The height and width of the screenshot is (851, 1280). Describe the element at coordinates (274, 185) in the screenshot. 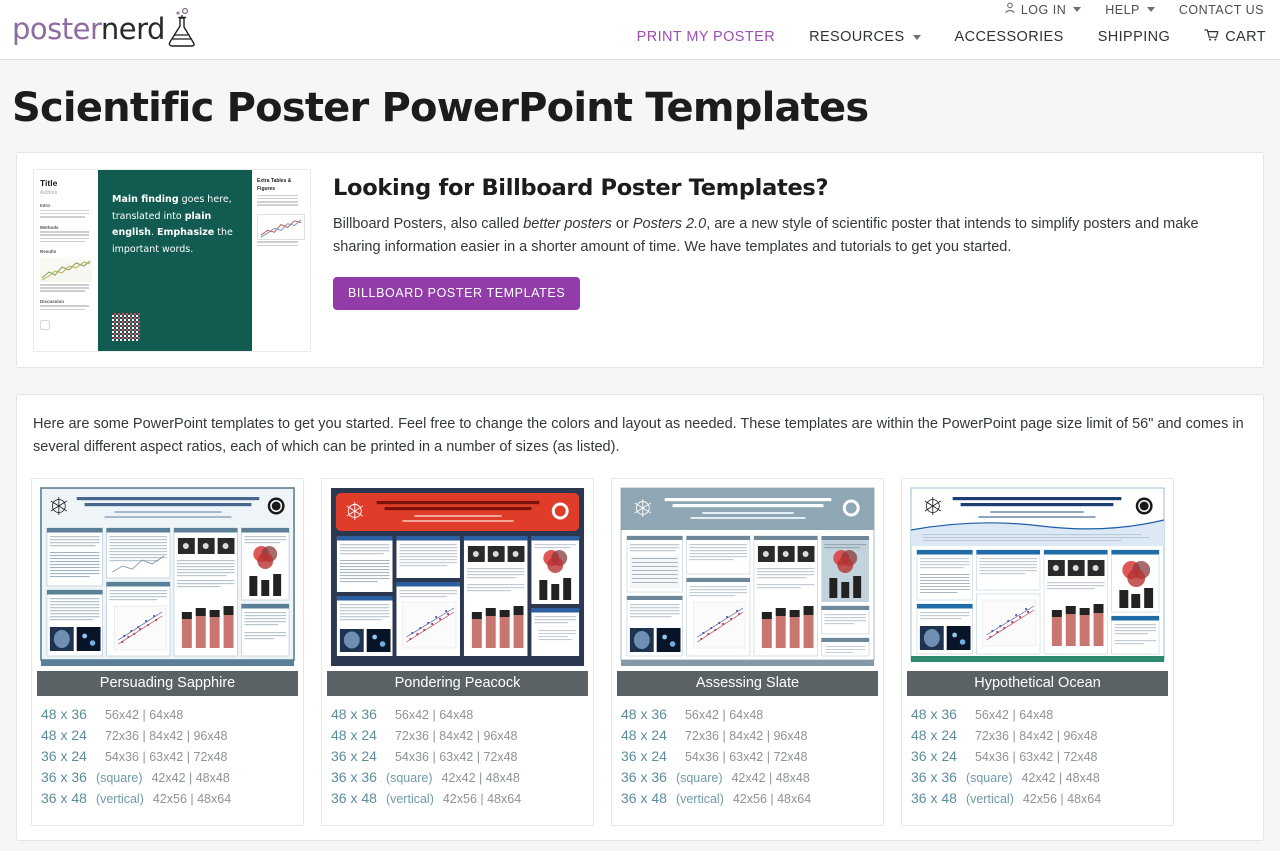

I see `billboard-thumb-right-title: Extra Tables & Figures` at that location.